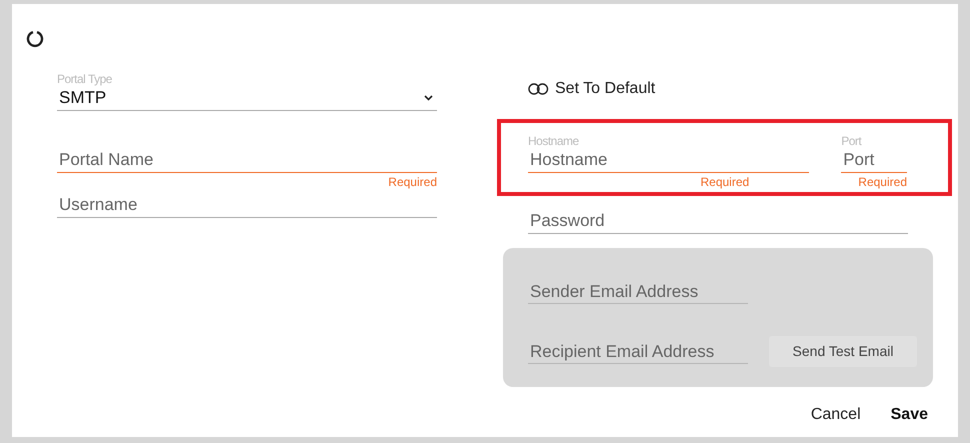 The height and width of the screenshot is (443, 970). Describe the element at coordinates (638, 292) in the screenshot. I see `input-field: Sender Email Address` at that location.